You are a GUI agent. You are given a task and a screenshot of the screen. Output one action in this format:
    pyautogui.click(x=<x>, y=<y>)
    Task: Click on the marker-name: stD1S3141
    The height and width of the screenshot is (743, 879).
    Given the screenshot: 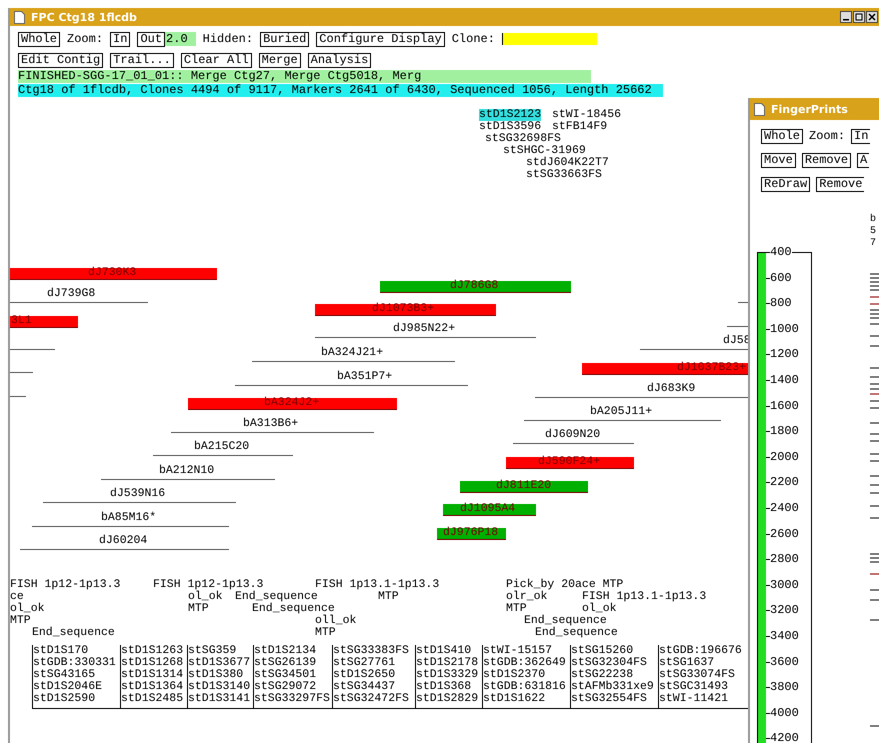 What is the action you would take?
    pyautogui.click(x=220, y=699)
    